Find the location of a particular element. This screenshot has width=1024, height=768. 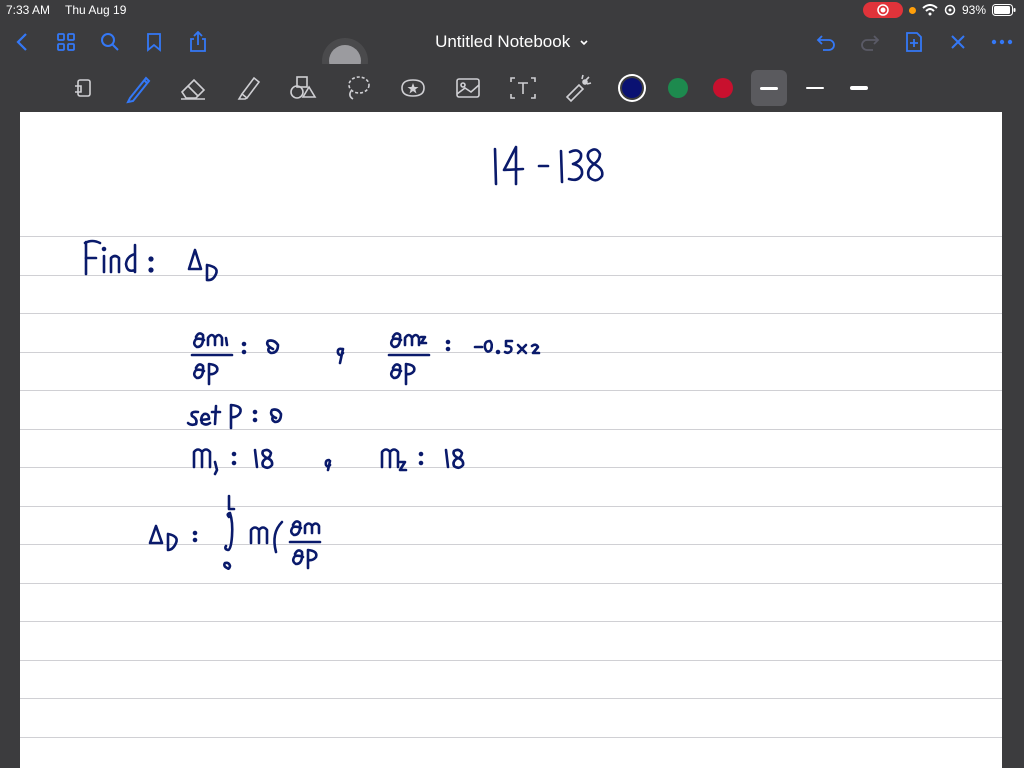

wifi-icon is located at coordinates (930, 10).